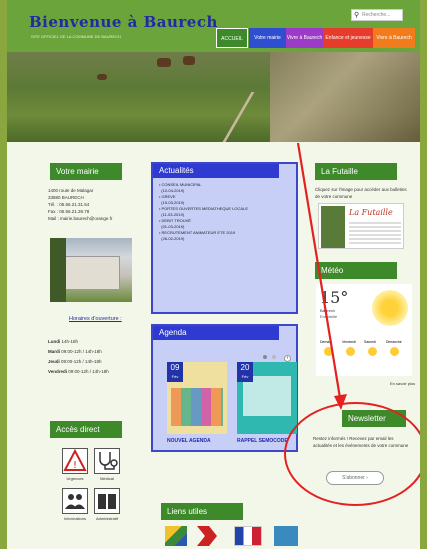 Image resolution: width=427 pixels, height=549 pixels. Describe the element at coordinates (202, 441) in the screenshot. I see `agenda-card-label: NOUVEL AGENDA` at that location.